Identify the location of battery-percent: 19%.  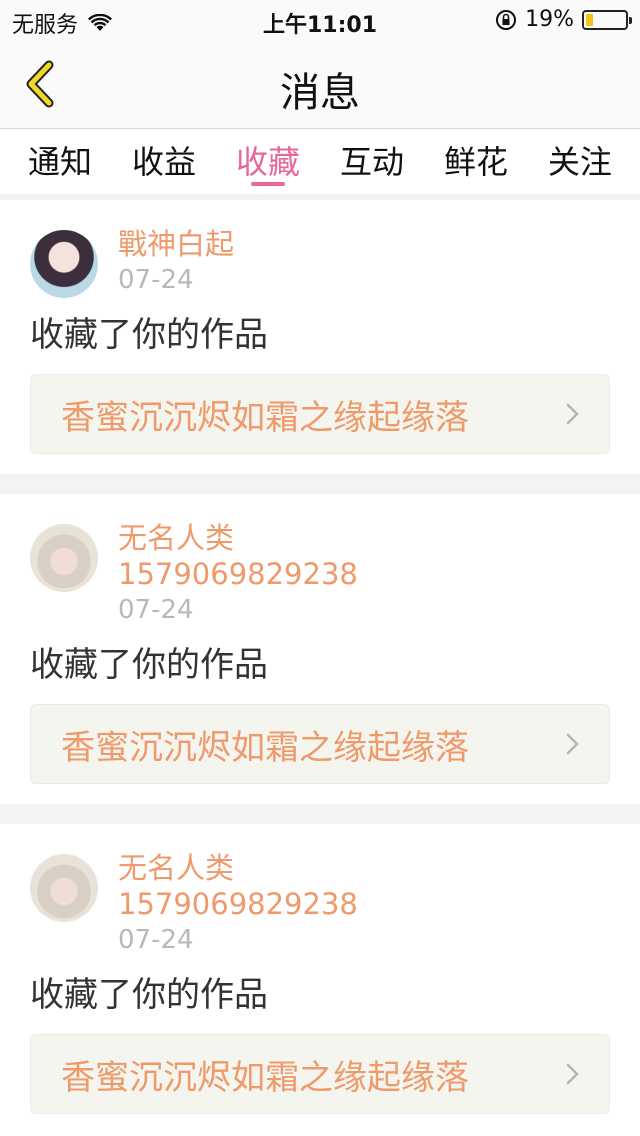
(549, 19).